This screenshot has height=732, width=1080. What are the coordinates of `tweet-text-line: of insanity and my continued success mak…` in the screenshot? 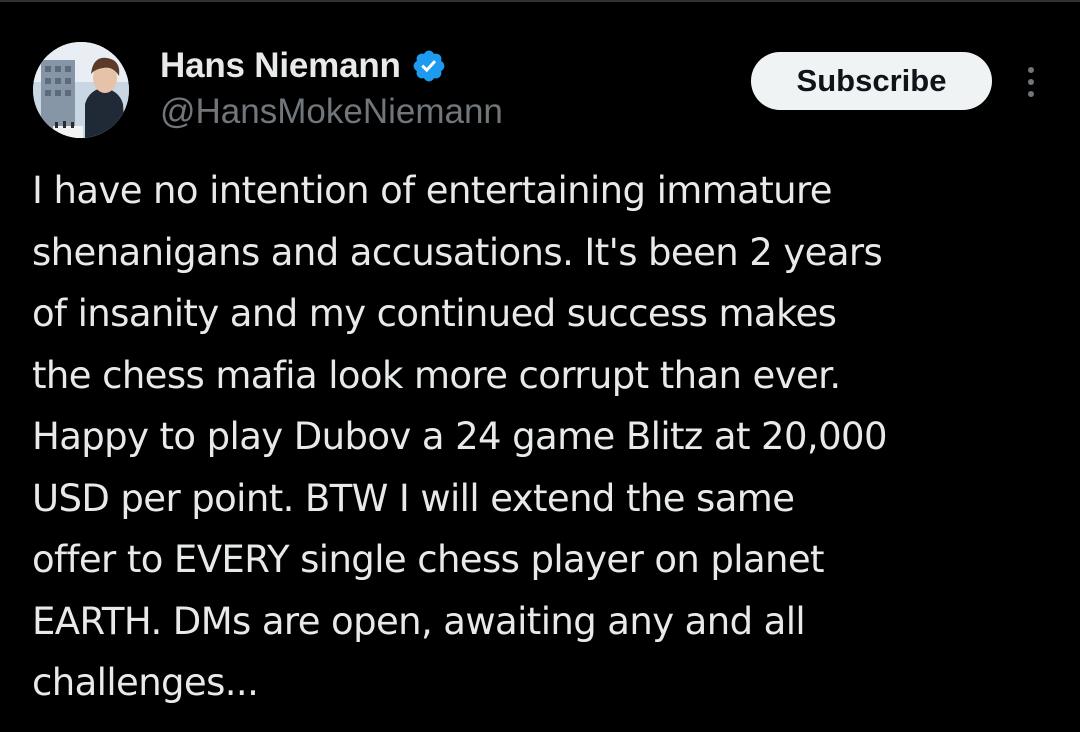 It's located at (434, 313).